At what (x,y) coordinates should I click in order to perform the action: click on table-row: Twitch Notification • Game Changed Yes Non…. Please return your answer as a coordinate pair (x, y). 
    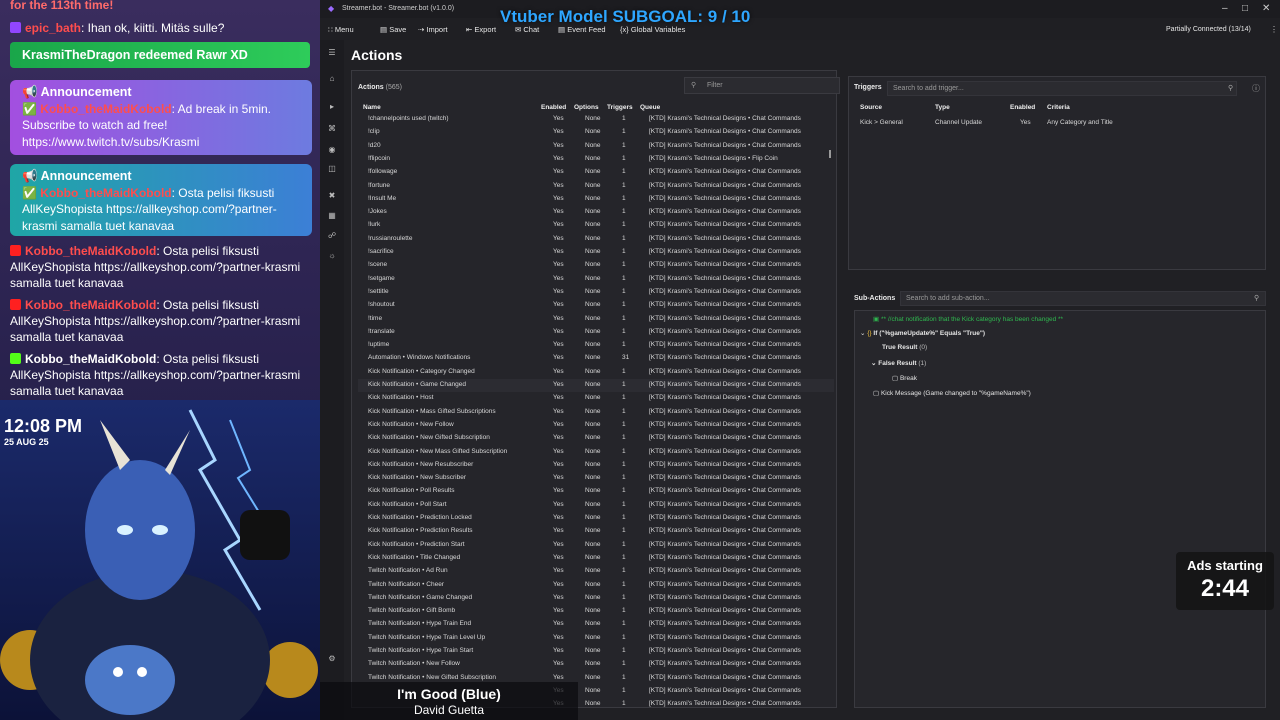
    Looking at the image, I should click on (596, 598).